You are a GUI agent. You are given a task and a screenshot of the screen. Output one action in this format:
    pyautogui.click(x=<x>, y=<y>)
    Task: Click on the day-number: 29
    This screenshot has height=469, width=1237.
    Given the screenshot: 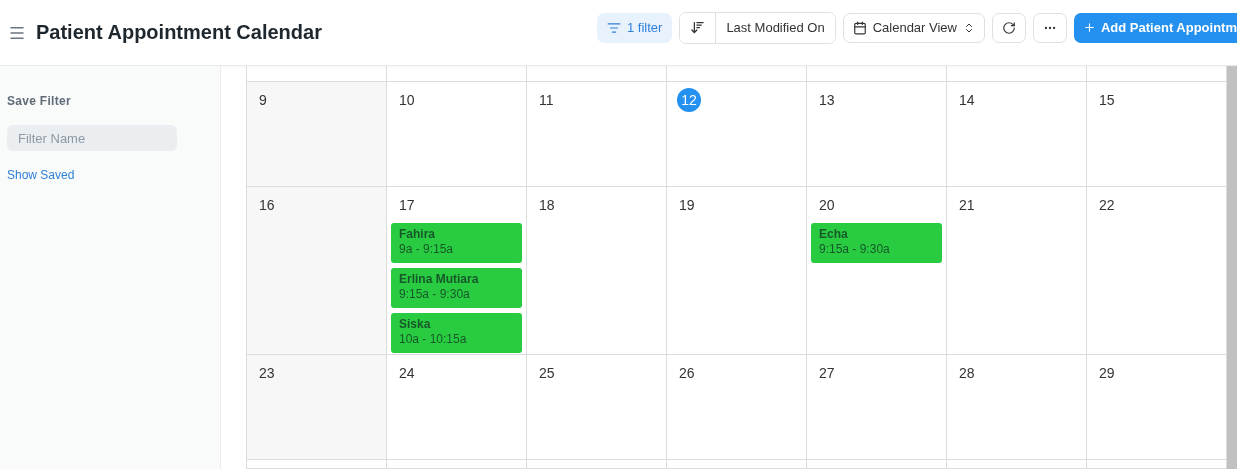 What is the action you would take?
    pyautogui.click(x=1107, y=373)
    